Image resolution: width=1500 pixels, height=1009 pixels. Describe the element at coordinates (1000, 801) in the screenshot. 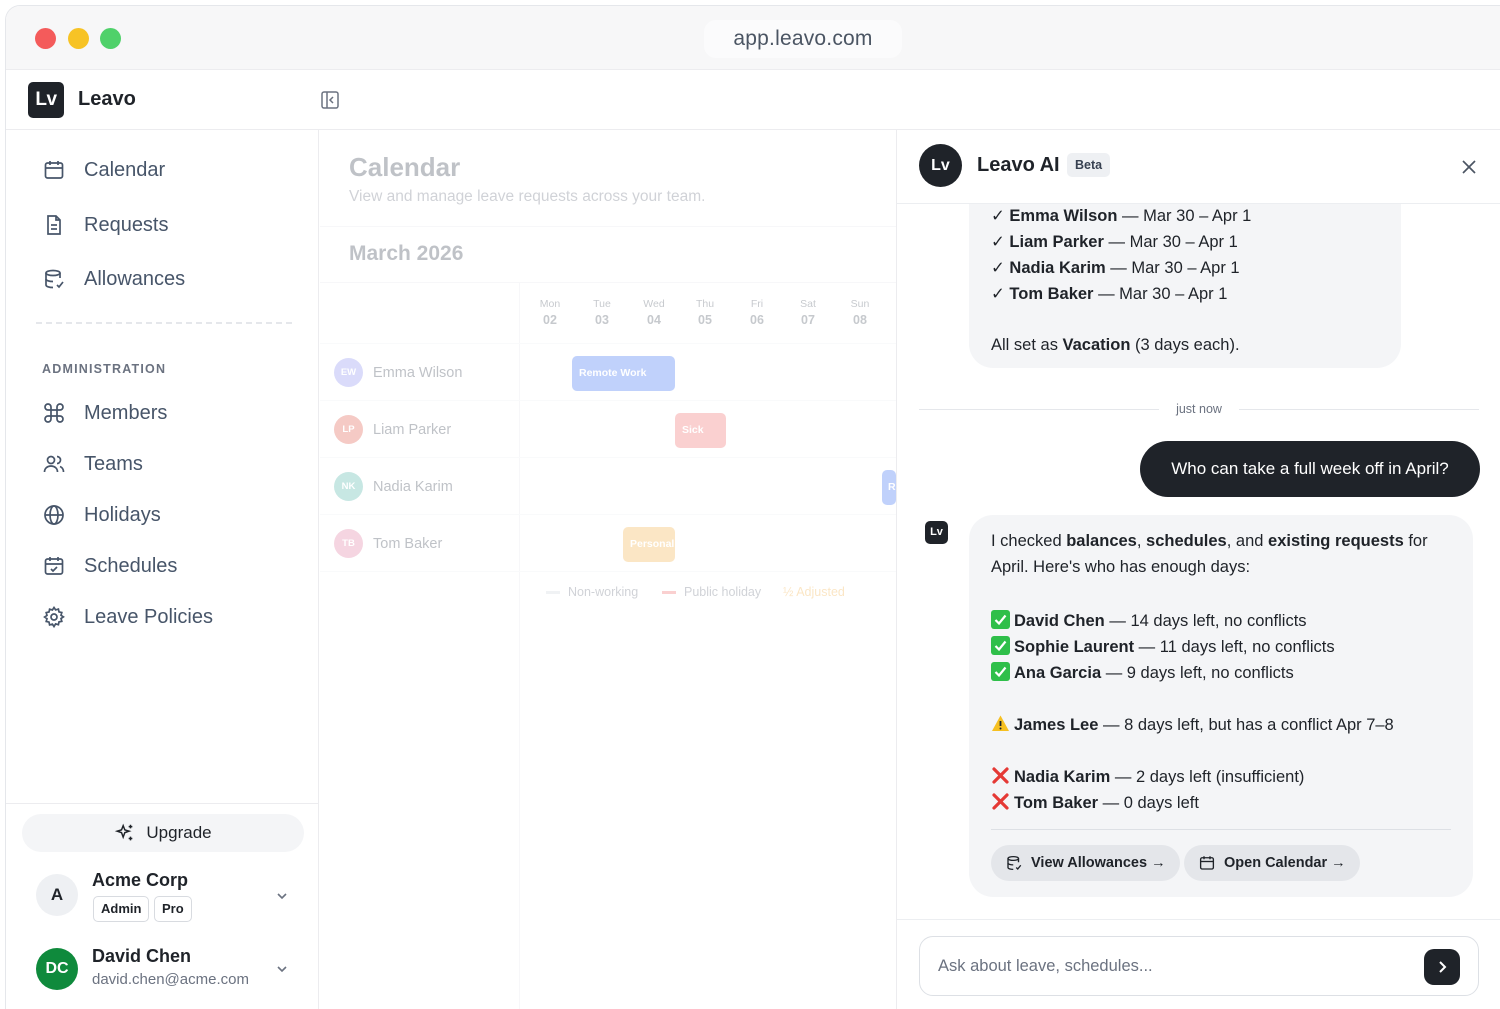

I see `cross-icon` at that location.